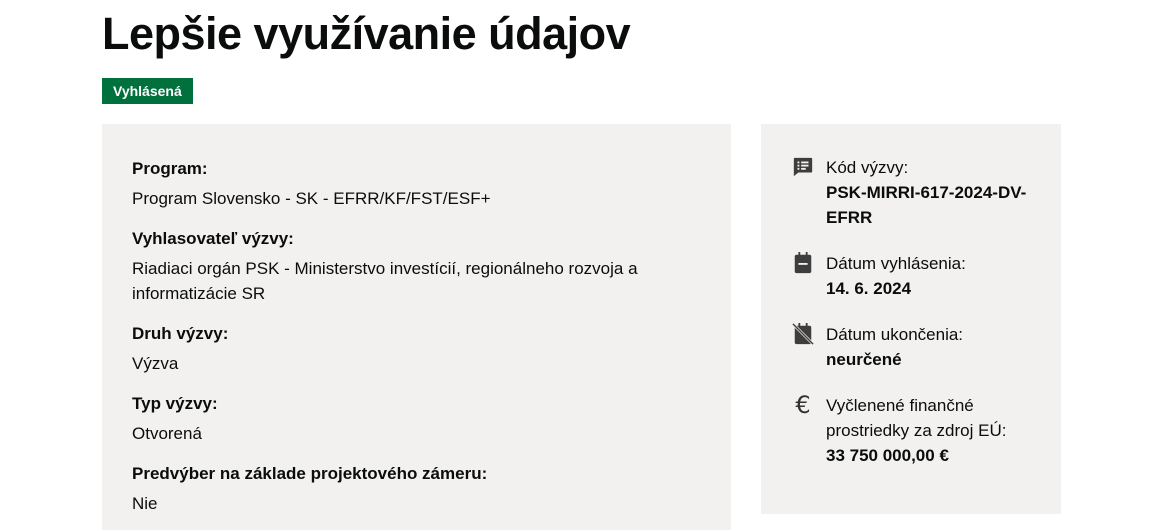 The width and height of the screenshot is (1151, 530). What do you see at coordinates (933, 275) in the screenshot?
I see `announce-date-text: Dátum vyhlásenia: 14. 6. 2024` at bounding box center [933, 275].